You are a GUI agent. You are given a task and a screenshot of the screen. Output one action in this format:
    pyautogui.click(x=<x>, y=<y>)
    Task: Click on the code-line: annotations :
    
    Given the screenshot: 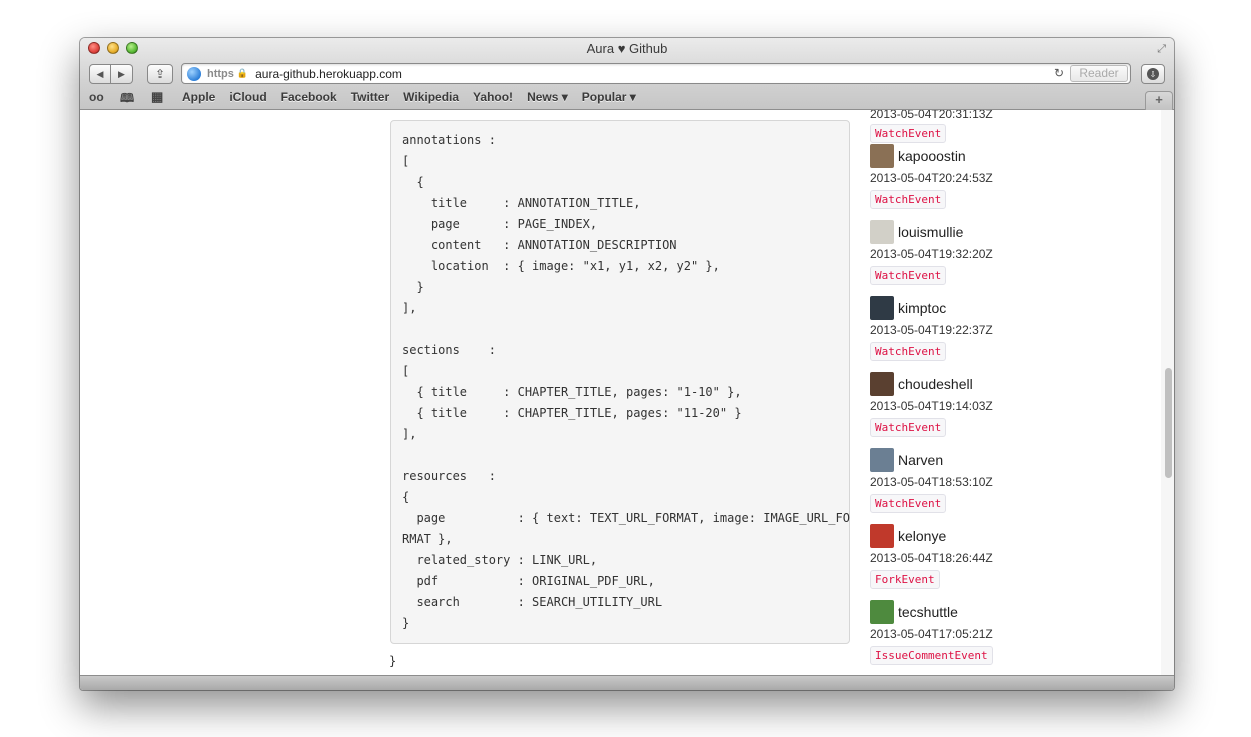 What is the action you would take?
    pyautogui.click(x=449, y=140)
    